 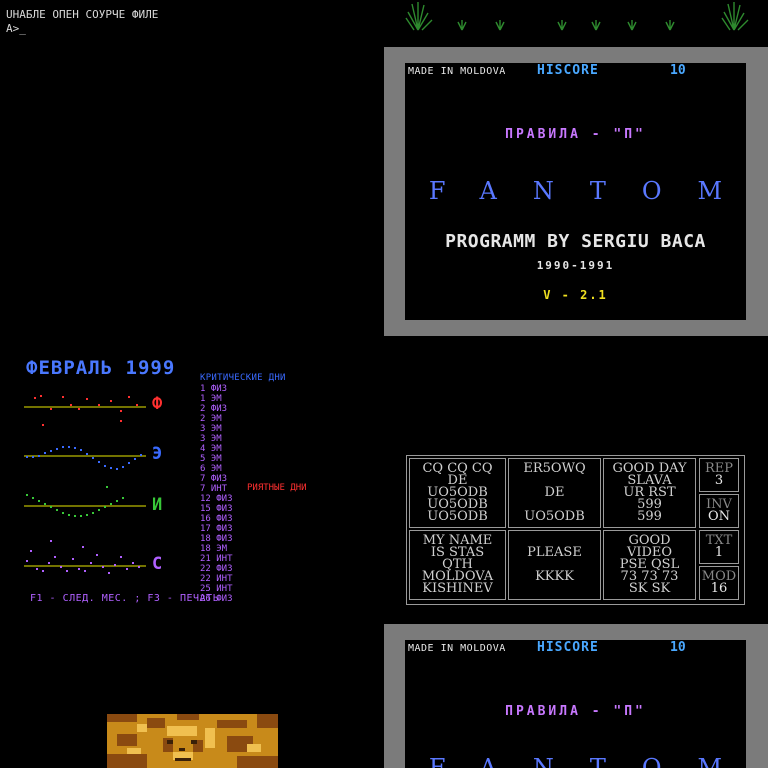 I want to click on setting-value: 16, so click(x=719, y=588).